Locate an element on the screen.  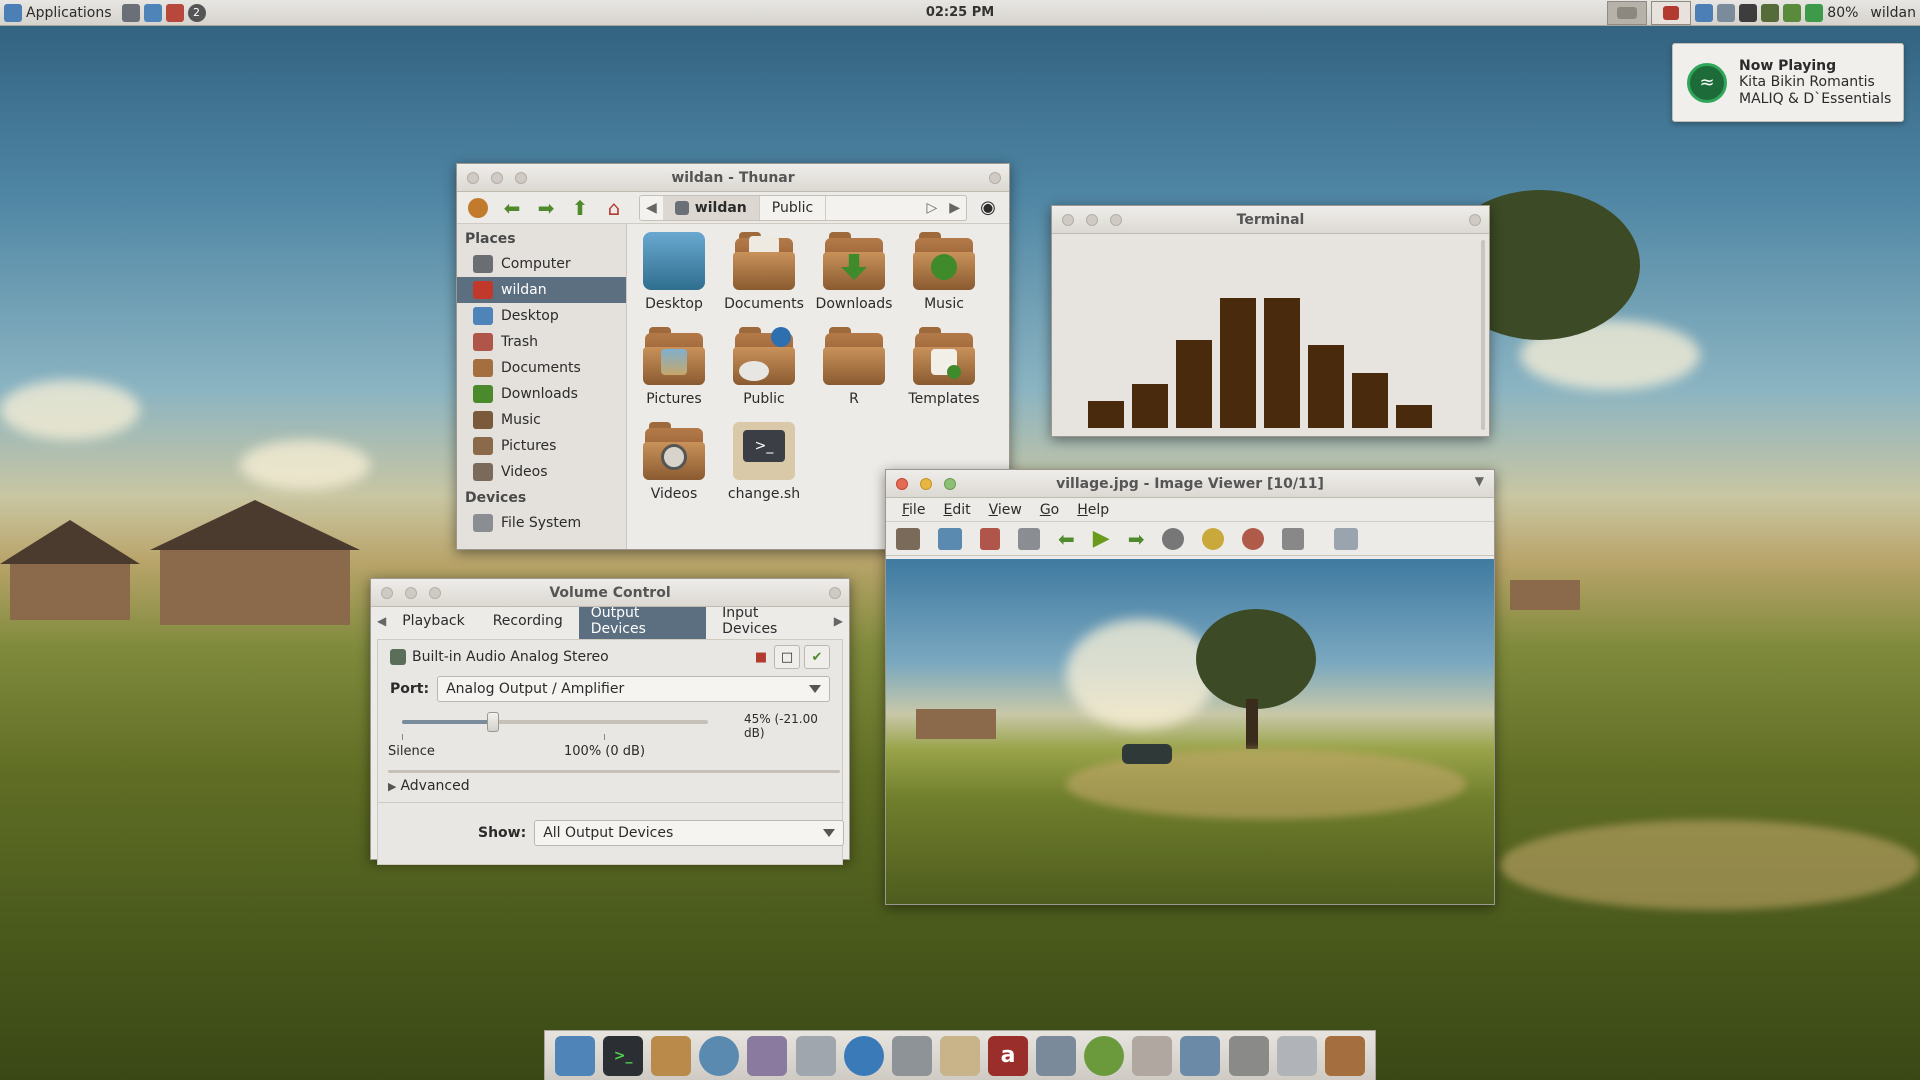
thunar-titlebar: wildan - Thunar is located at coordinates (733, 178).